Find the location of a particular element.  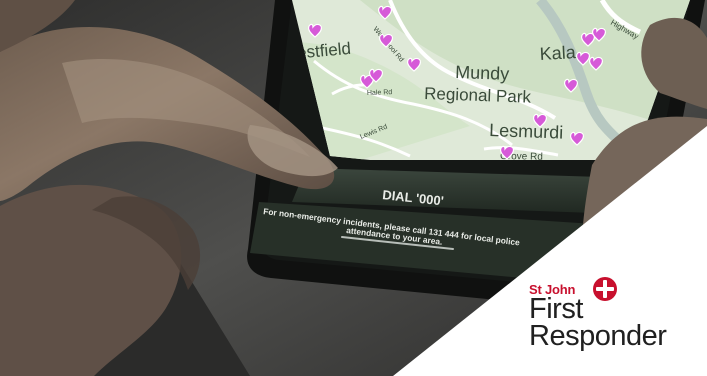

brand-title-line-1: First is located at coordinates (556, 309).